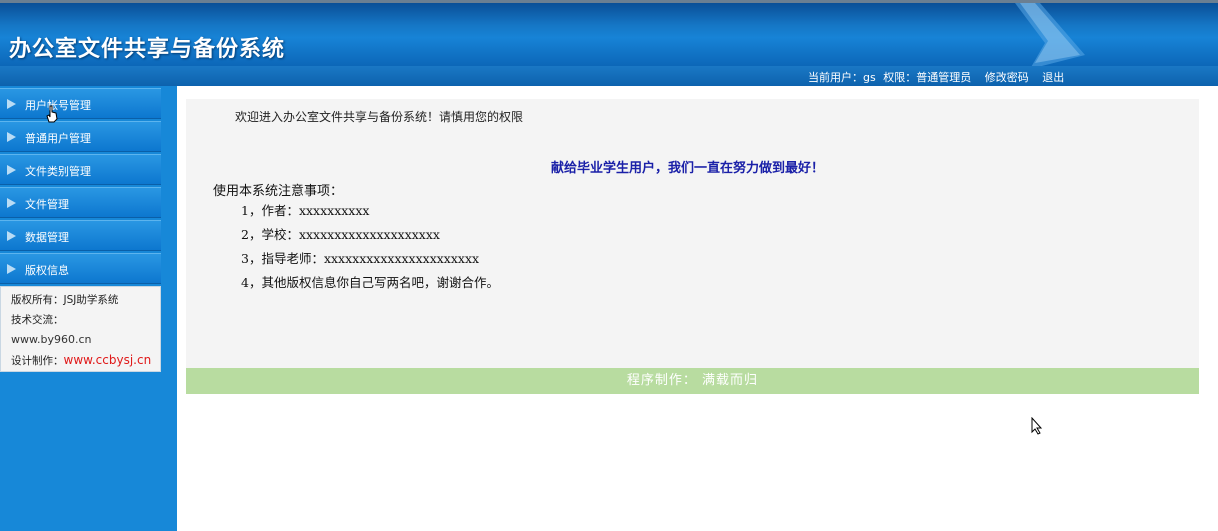 The height and width of the screenshot is (531, 1218). Describe the element at coordinates (47, 237) in the screenshot. I see `sidebar-item-label: 数据管理` at that location.